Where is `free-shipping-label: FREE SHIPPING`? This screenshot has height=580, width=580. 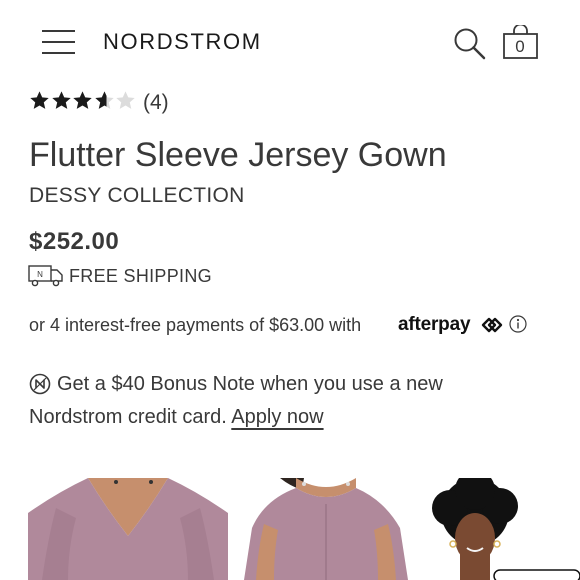
free-shipping-label: FREE SHIPPING is located at coordinates (140, 276).